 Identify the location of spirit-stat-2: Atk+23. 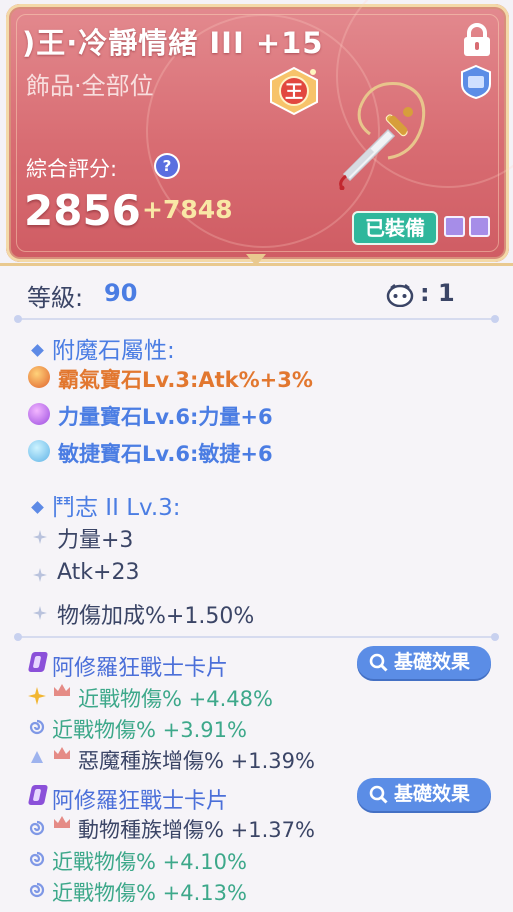
(98, 572).